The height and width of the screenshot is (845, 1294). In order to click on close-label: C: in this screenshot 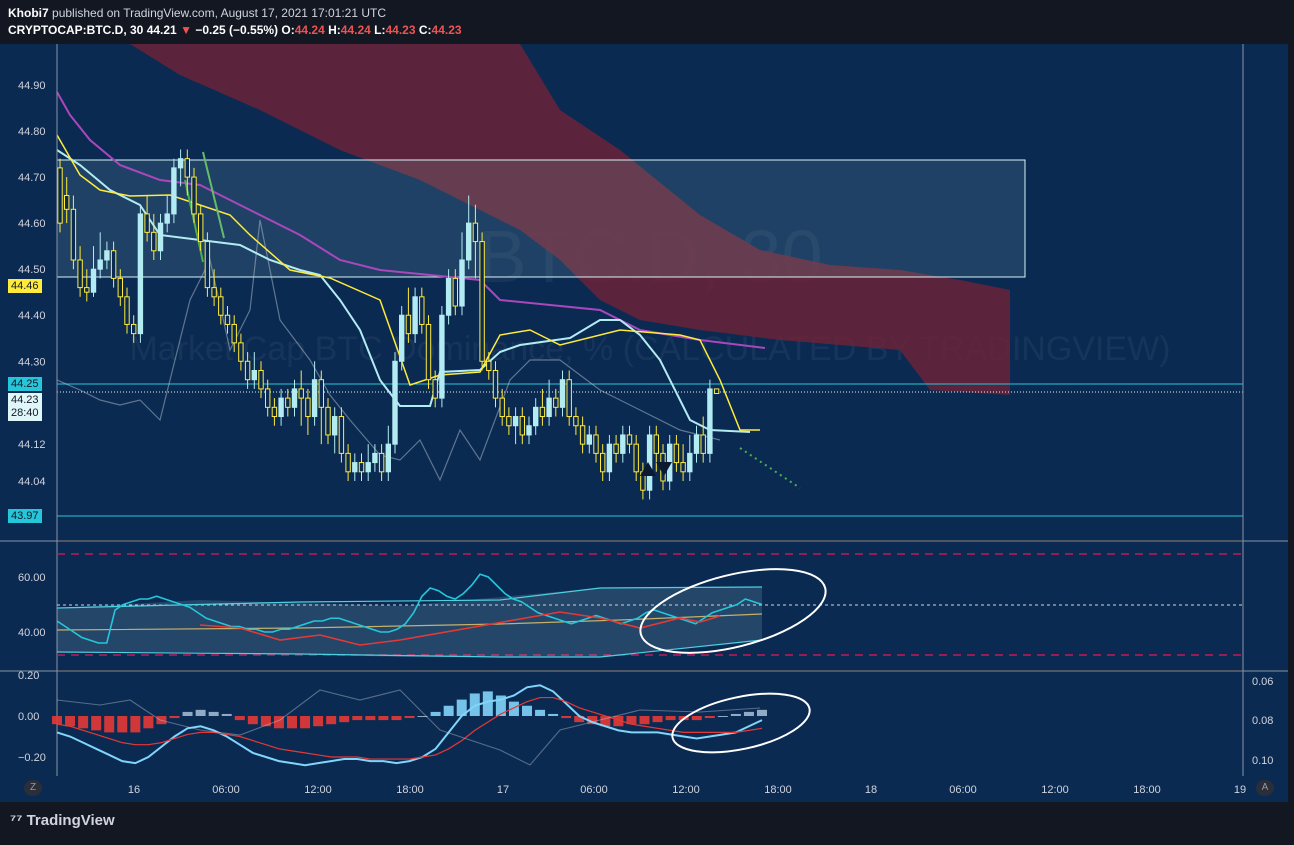, I will do `click(425, 30)`.